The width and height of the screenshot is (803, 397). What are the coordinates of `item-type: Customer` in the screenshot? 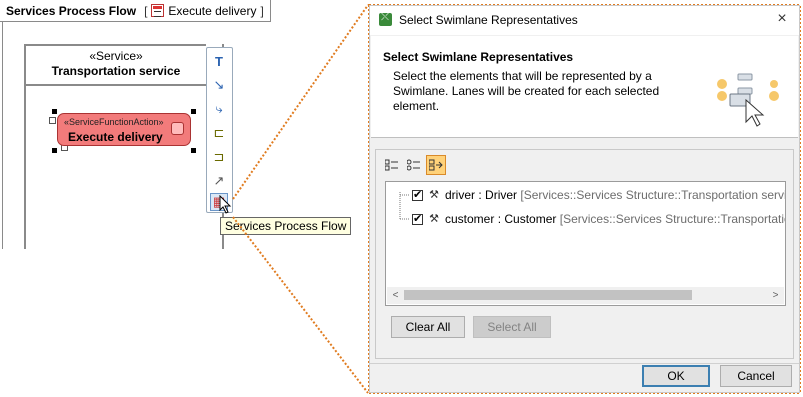 It's located at (530, 219).